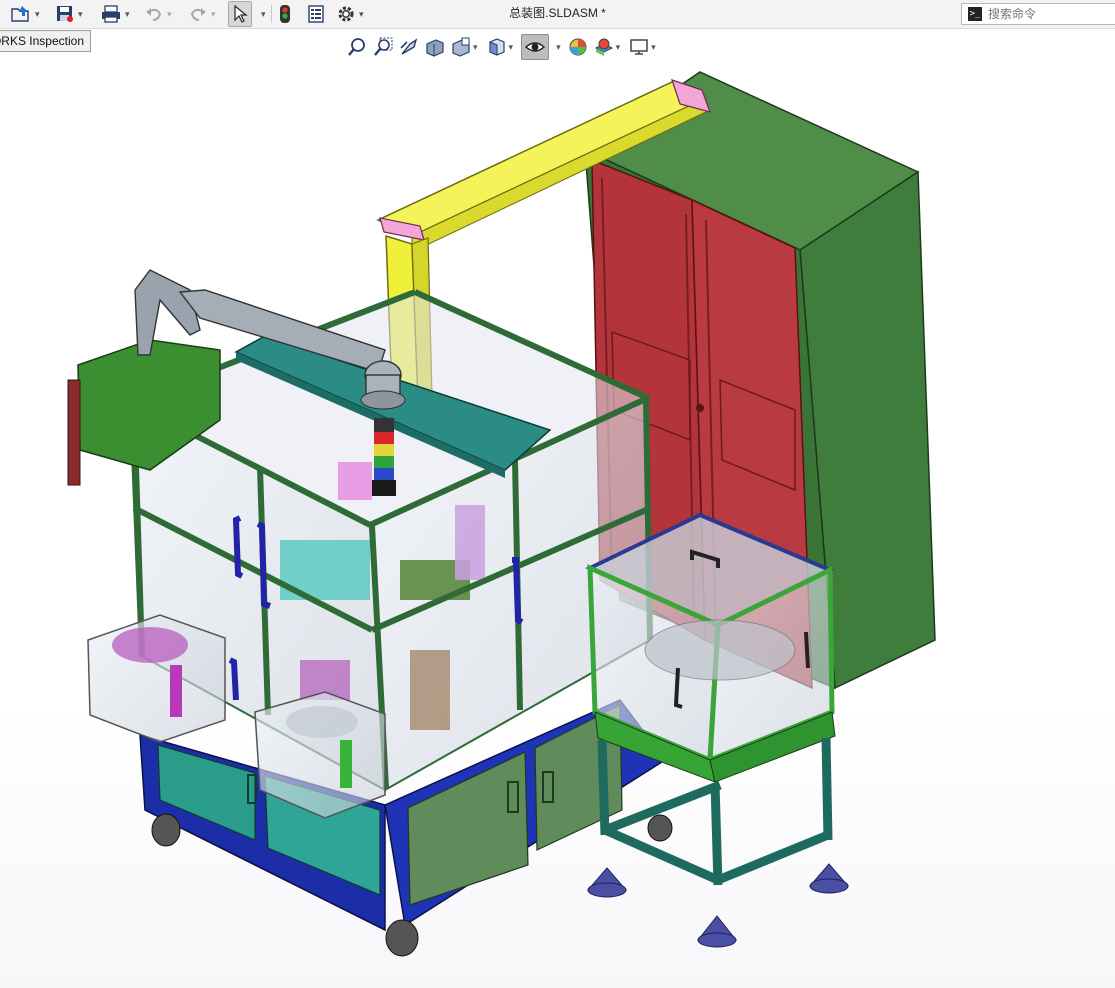 This screenshot has height=988, width=1115. I want to click on search-input, so click(1048, 14).